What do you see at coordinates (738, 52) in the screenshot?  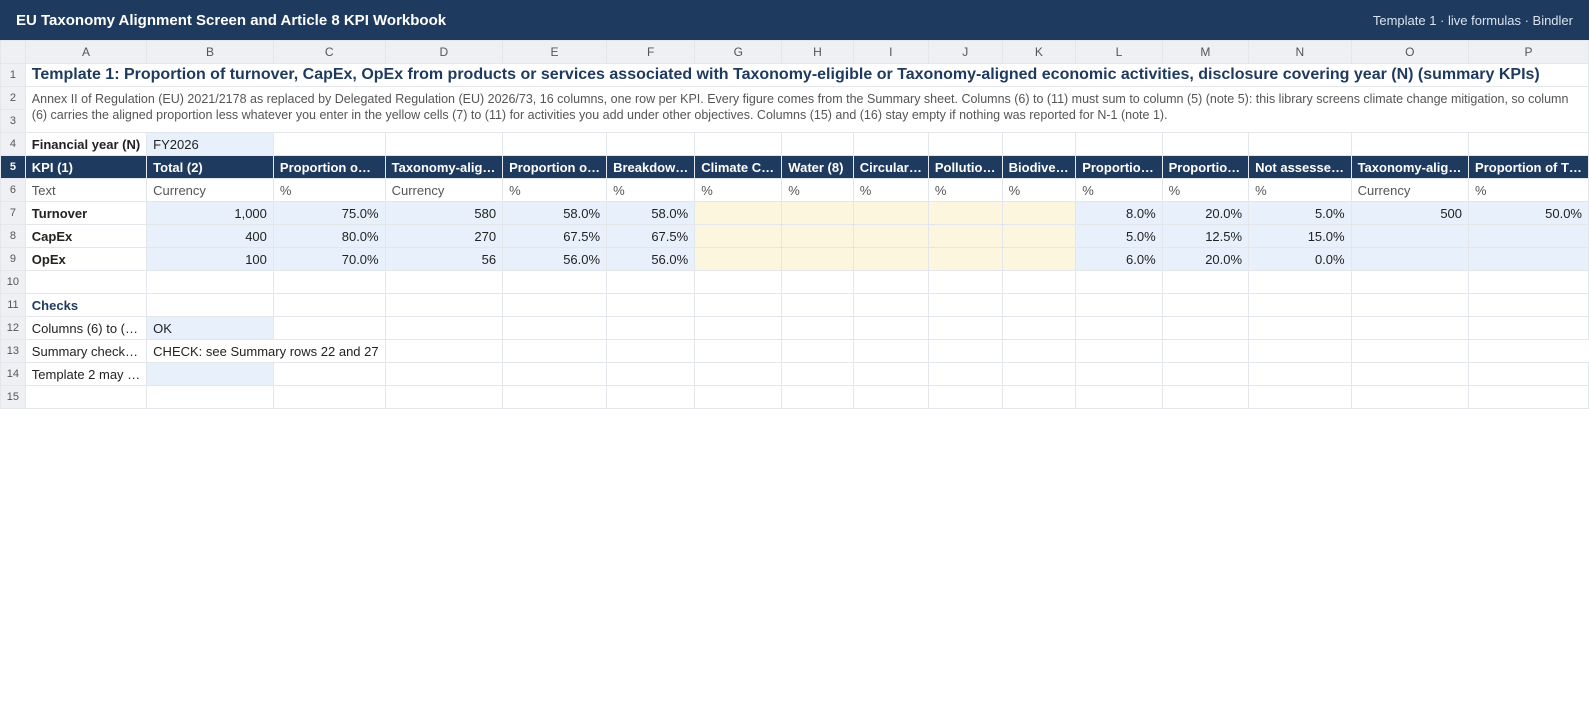 I see `column-header: G` at bounding box center [738, 52].